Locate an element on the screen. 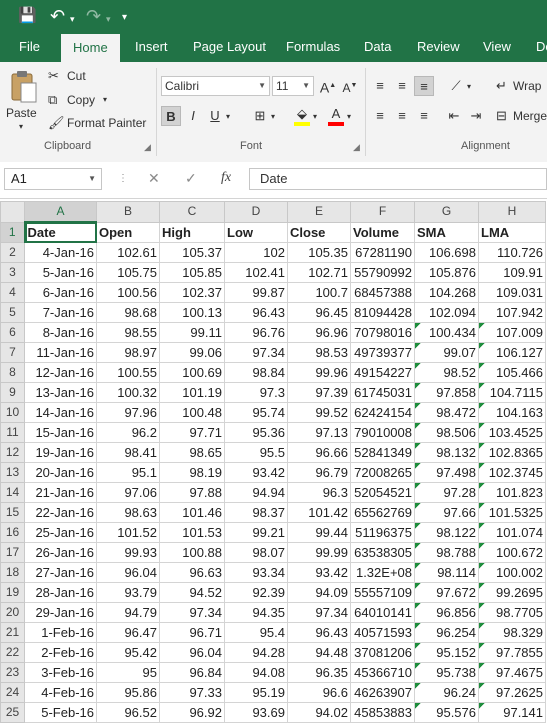 The height and width of the screenshot is (726, 547). cell: 15-Jan-16 is located at coordinates (60, 432).